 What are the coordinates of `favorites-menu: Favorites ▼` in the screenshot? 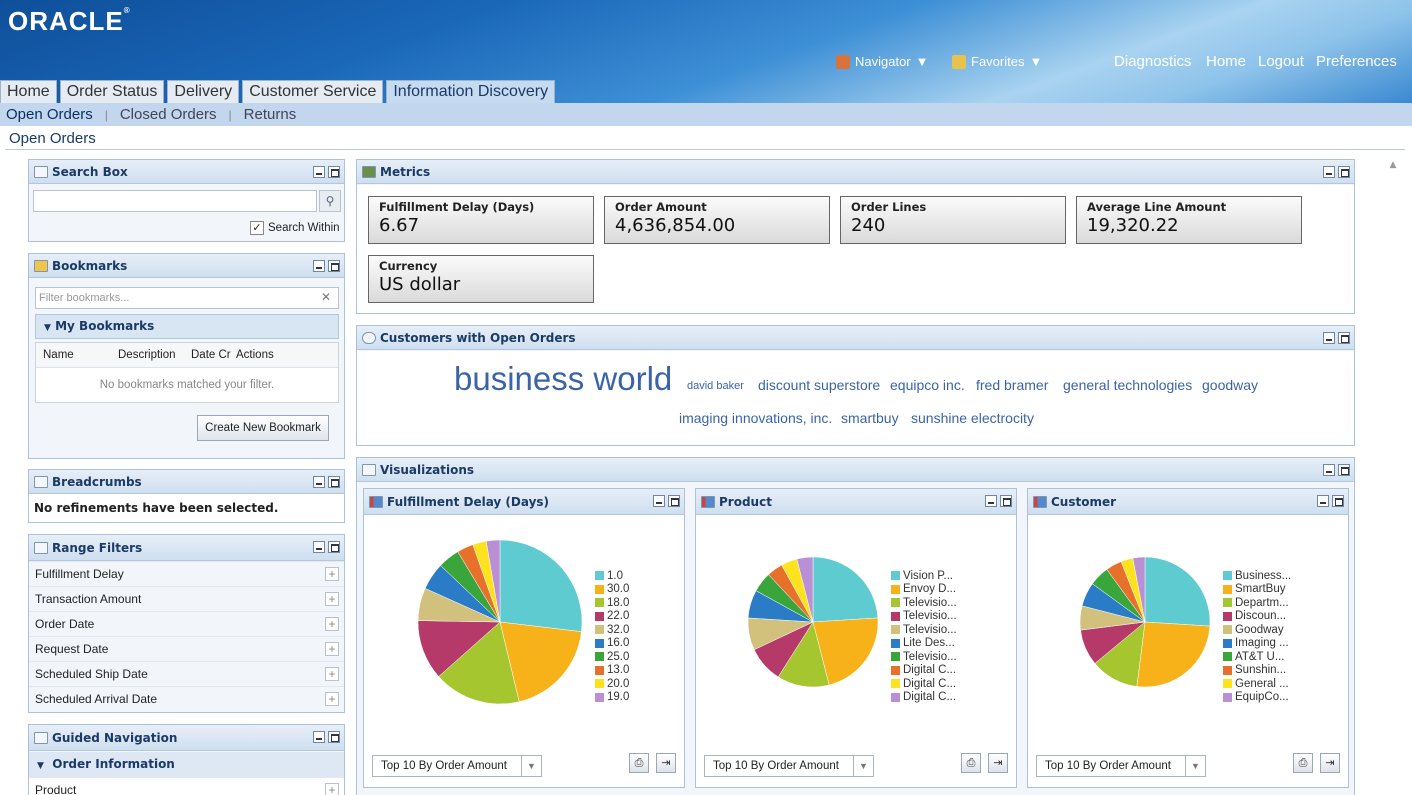 It's located at (997, 61).